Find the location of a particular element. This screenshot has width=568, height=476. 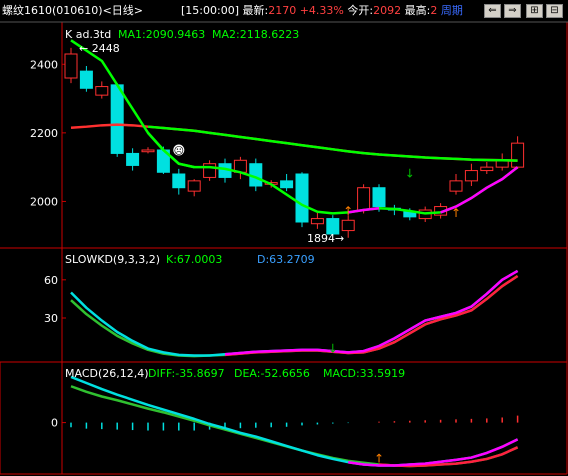

dea-line is located at coordinates (294, 426).